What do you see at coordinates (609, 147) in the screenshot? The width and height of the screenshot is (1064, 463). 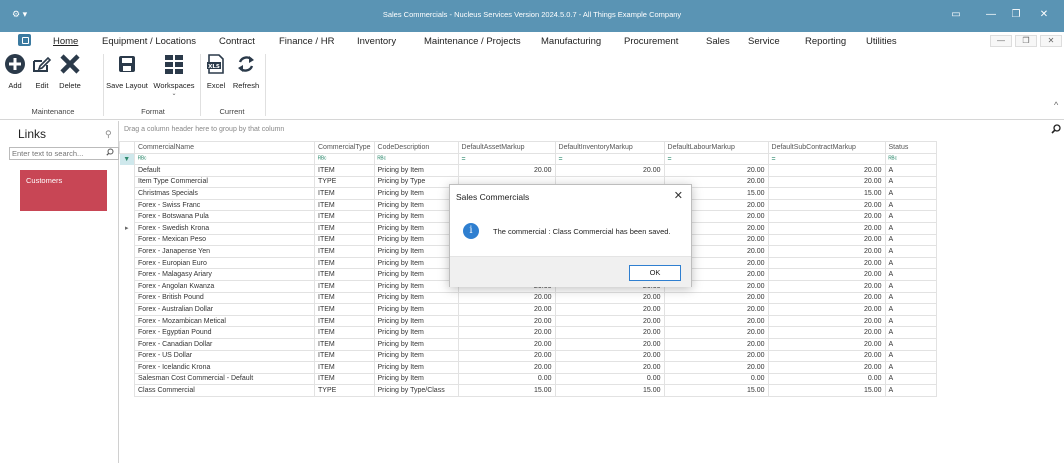 I see `column-header: DefaultInventoryMarkup` at bounding box center [609, 147].